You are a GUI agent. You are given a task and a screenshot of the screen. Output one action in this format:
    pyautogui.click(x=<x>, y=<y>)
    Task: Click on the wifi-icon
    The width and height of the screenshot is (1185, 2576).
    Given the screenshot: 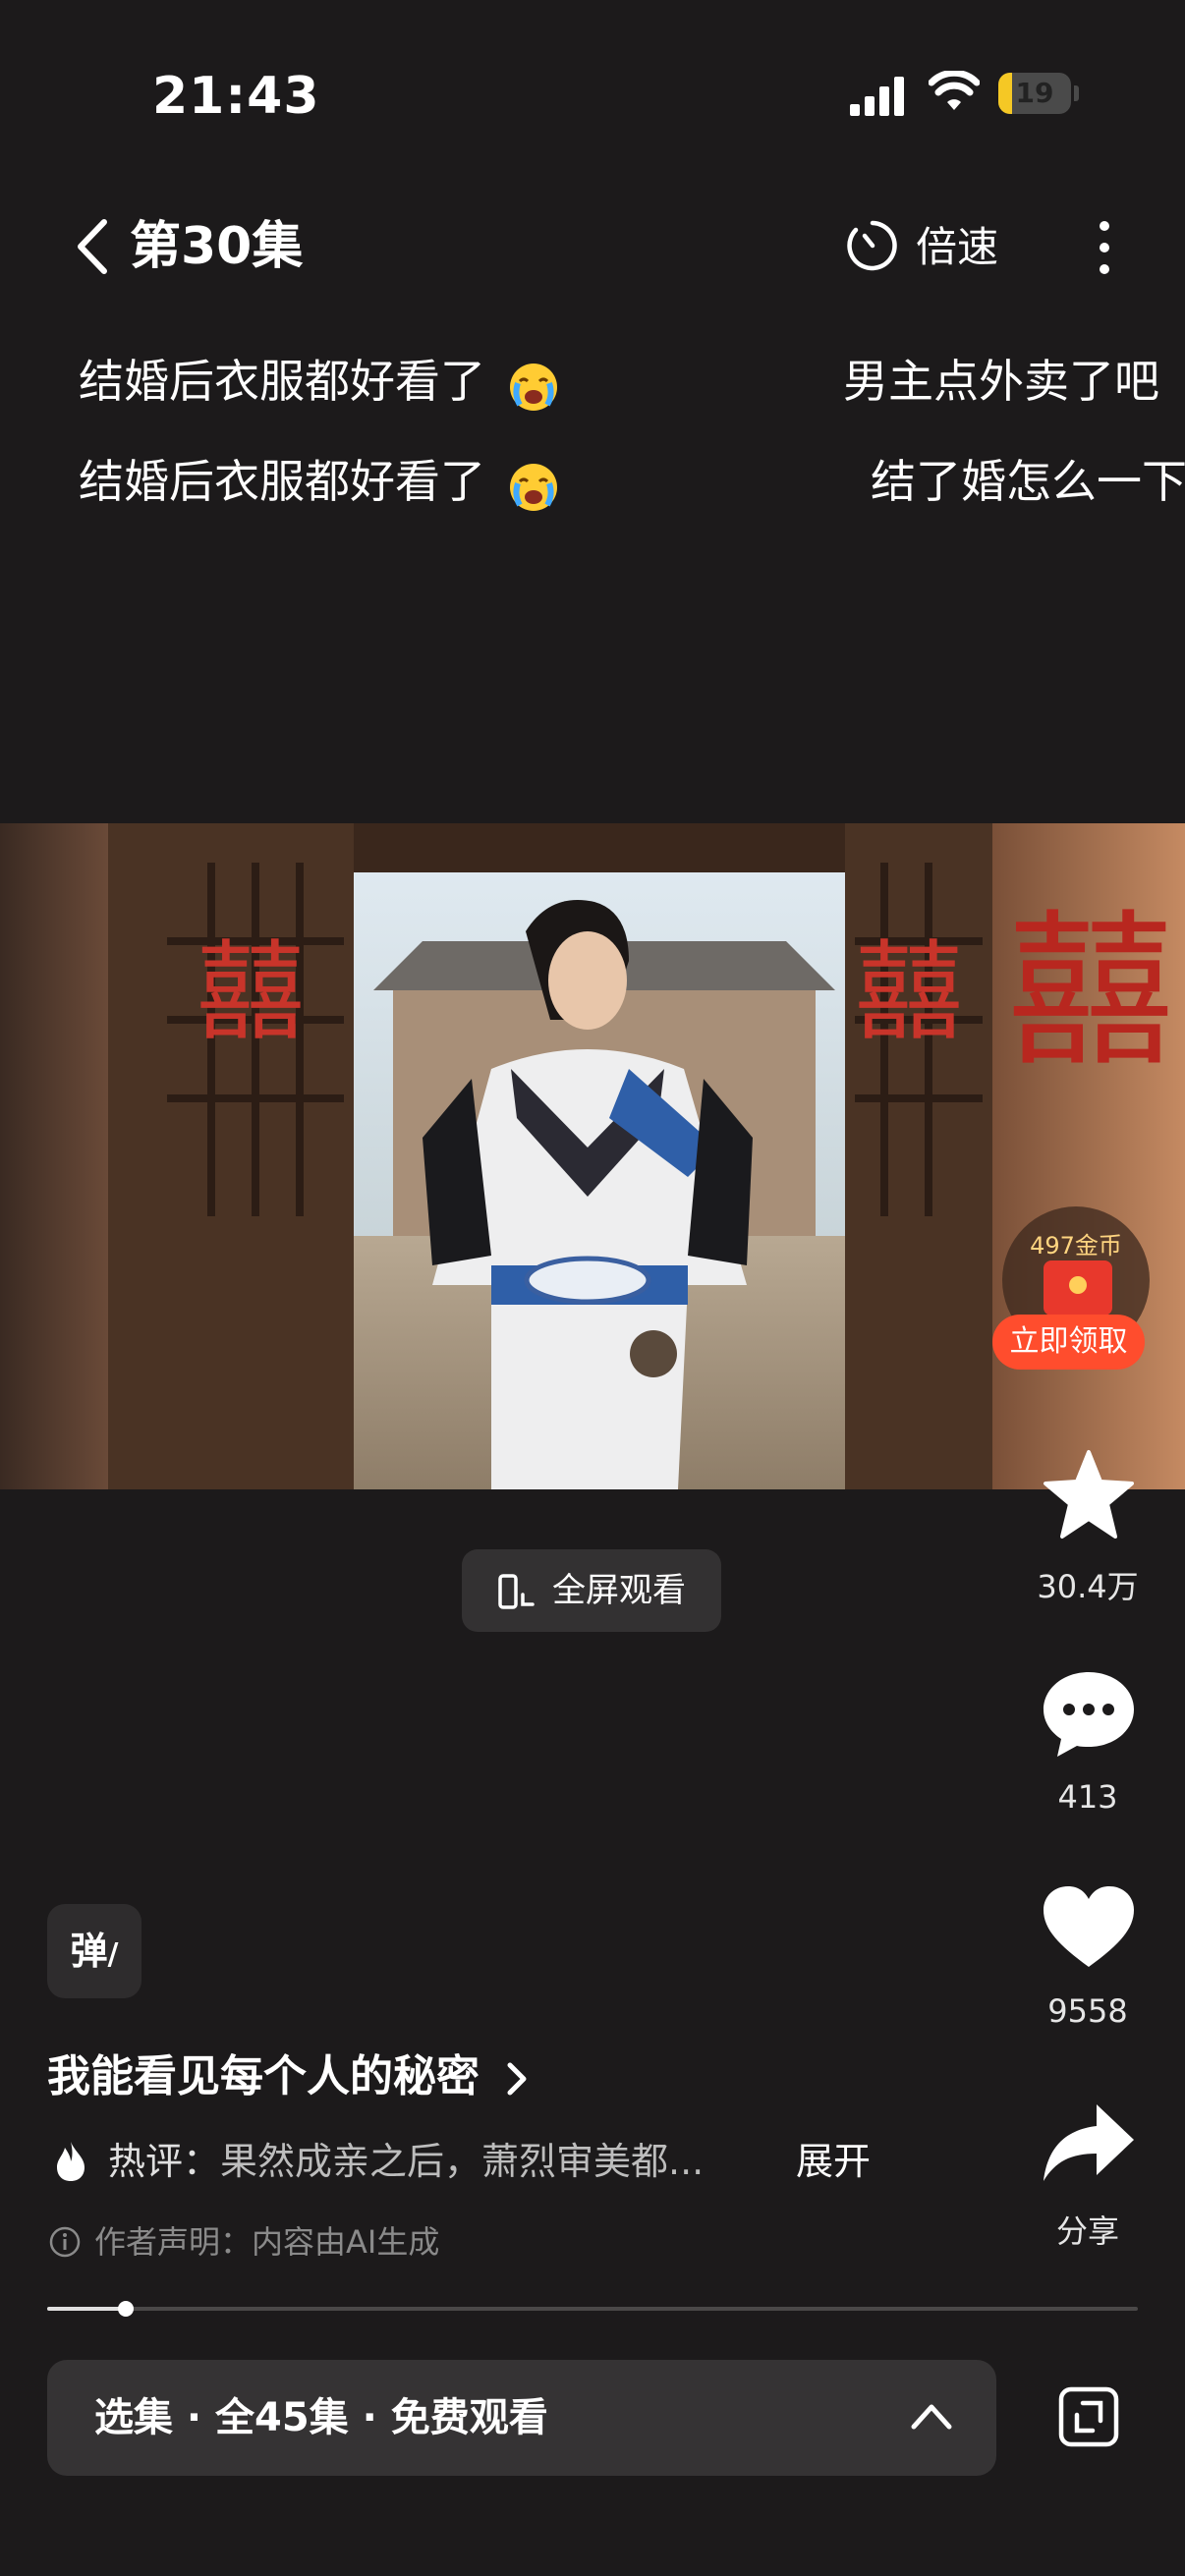 What is the action you would take?
    pyautogui.click(x=955, y=90)
    